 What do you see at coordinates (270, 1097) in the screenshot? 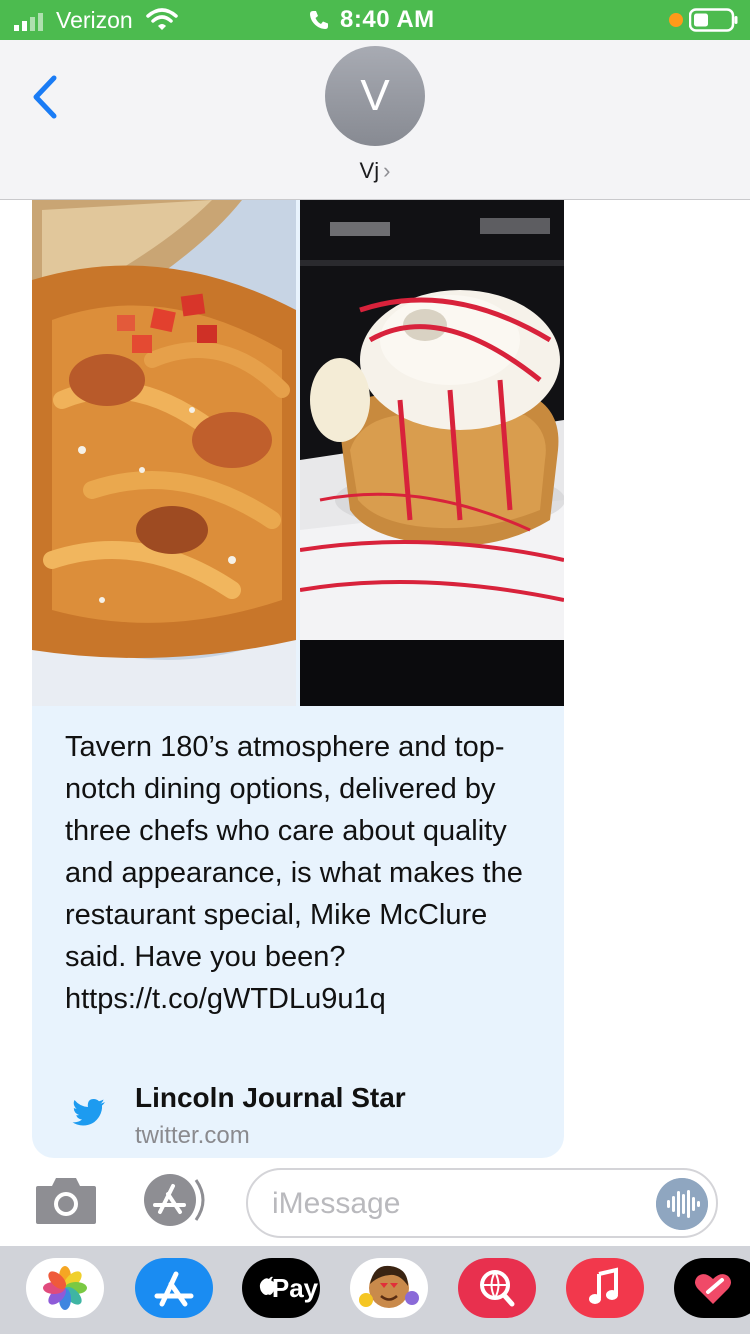
I see `link-preview-title: Lincoln Journal Star` at bounding box center [270, 1097].